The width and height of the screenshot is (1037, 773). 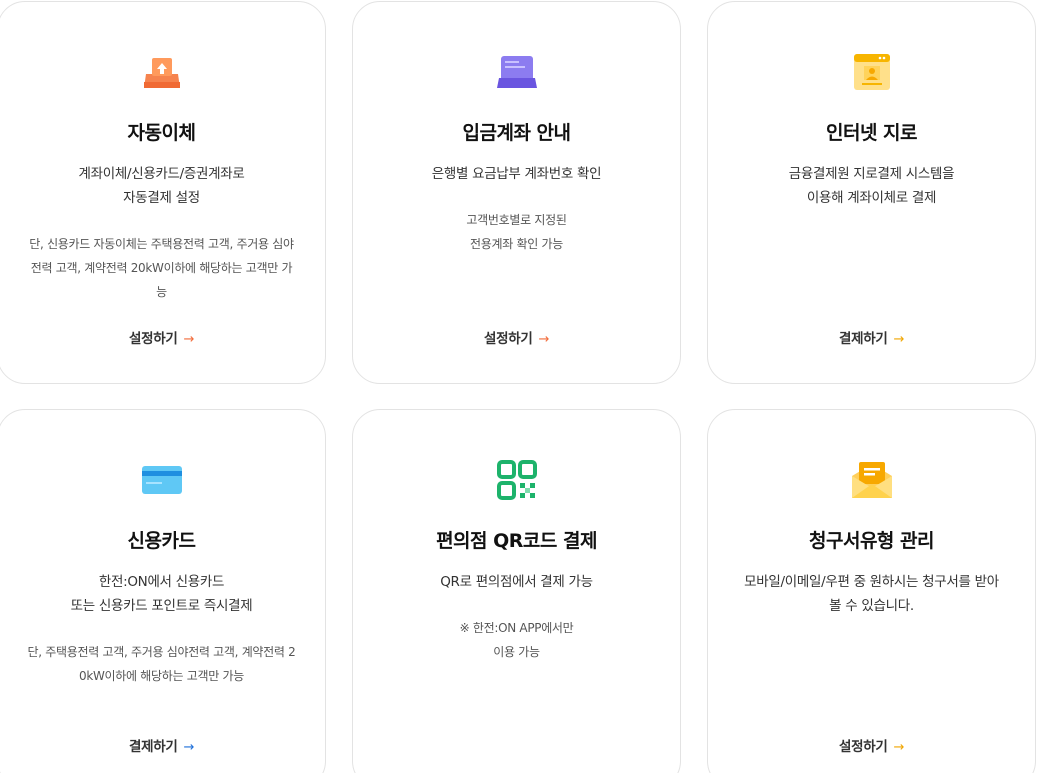 I want to click on bank-book-icon, so click(x=516, y=72).